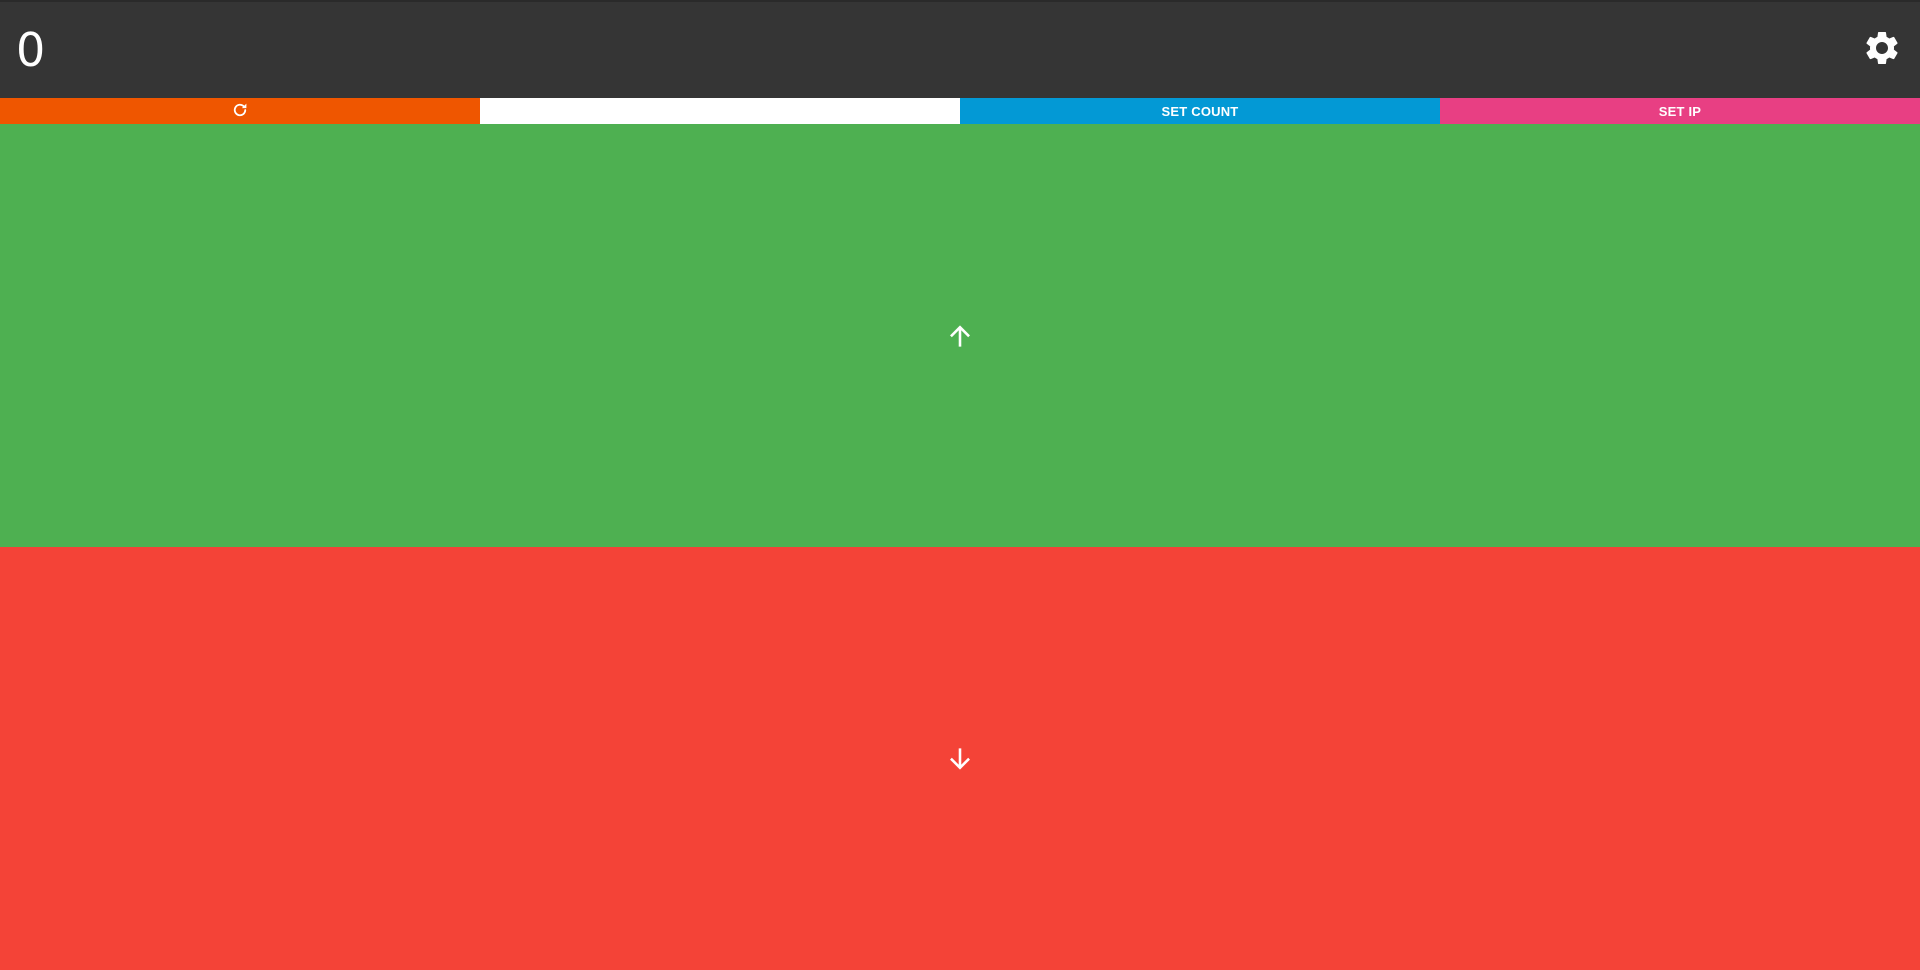  I want to click on refresh-icon, so click(240, 111).